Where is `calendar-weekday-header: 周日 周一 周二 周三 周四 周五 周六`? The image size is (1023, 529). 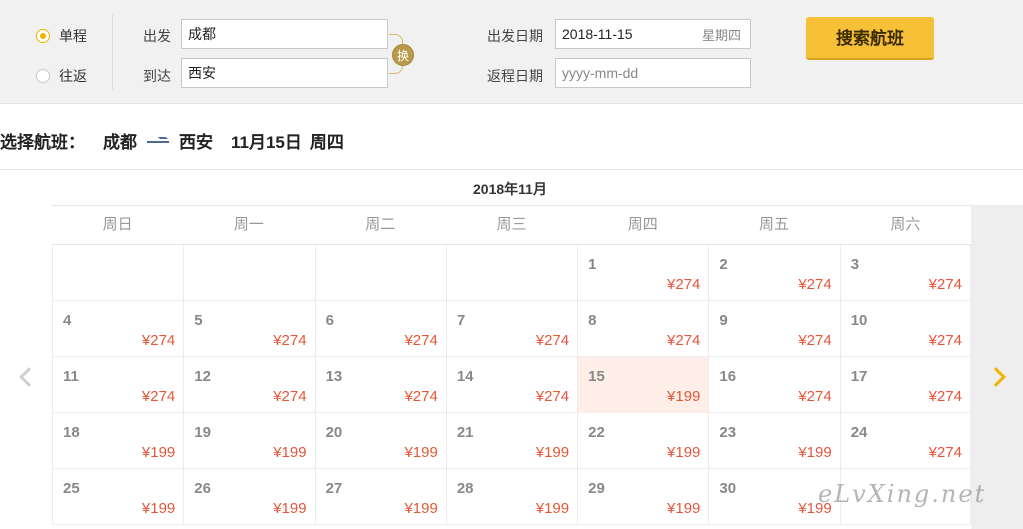
calendar-weekday-header: 周日 周一 周二 周三 周四 周五 周六 is located at coordinates (511, 225).